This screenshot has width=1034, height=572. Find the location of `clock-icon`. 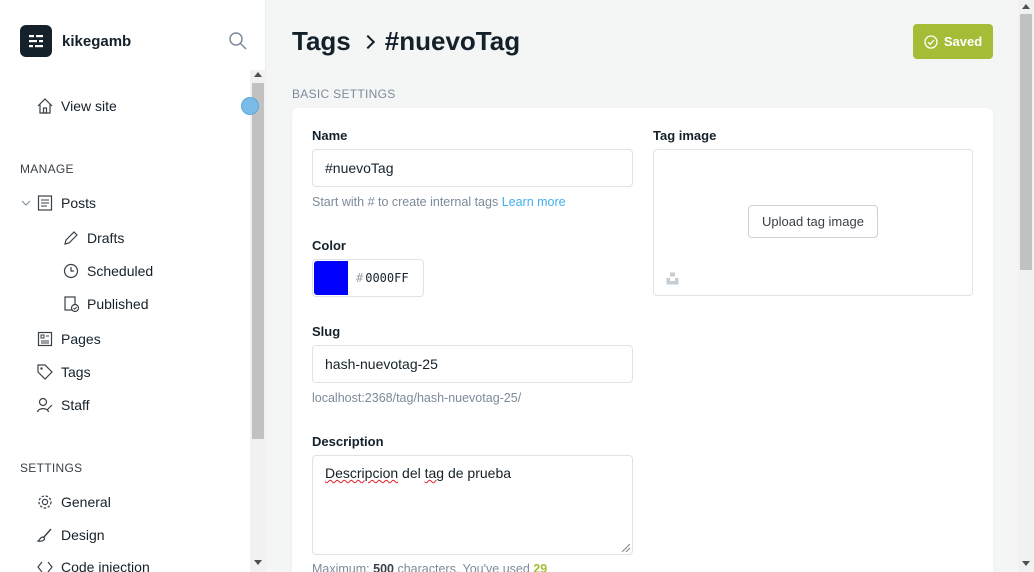

clock-icon is located at coordinates (71, 271).